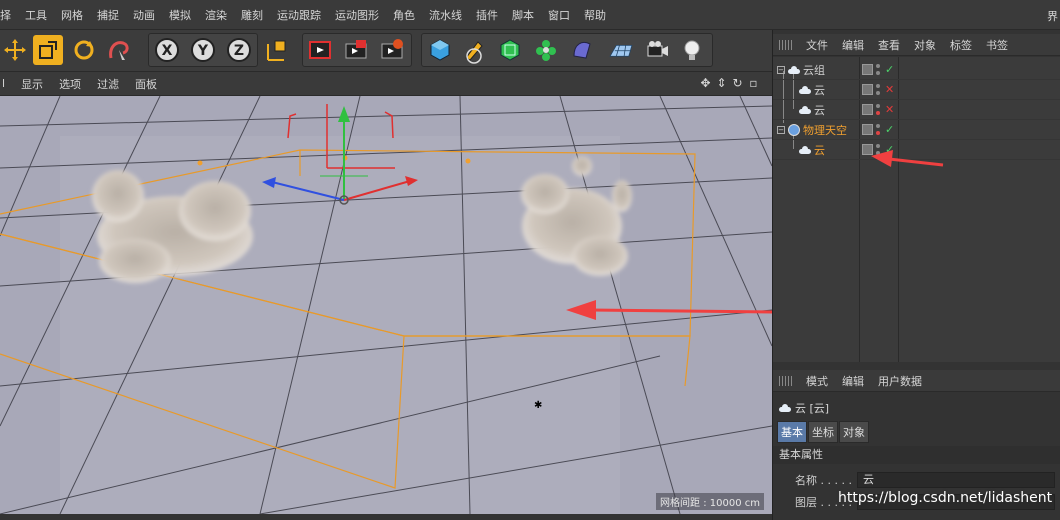 The width and height of the screenshot is (1060, 520). What do you see at coordinates (621, 50) in the screenshot?
I see `floor-icon` at bounding box center [621, 50].